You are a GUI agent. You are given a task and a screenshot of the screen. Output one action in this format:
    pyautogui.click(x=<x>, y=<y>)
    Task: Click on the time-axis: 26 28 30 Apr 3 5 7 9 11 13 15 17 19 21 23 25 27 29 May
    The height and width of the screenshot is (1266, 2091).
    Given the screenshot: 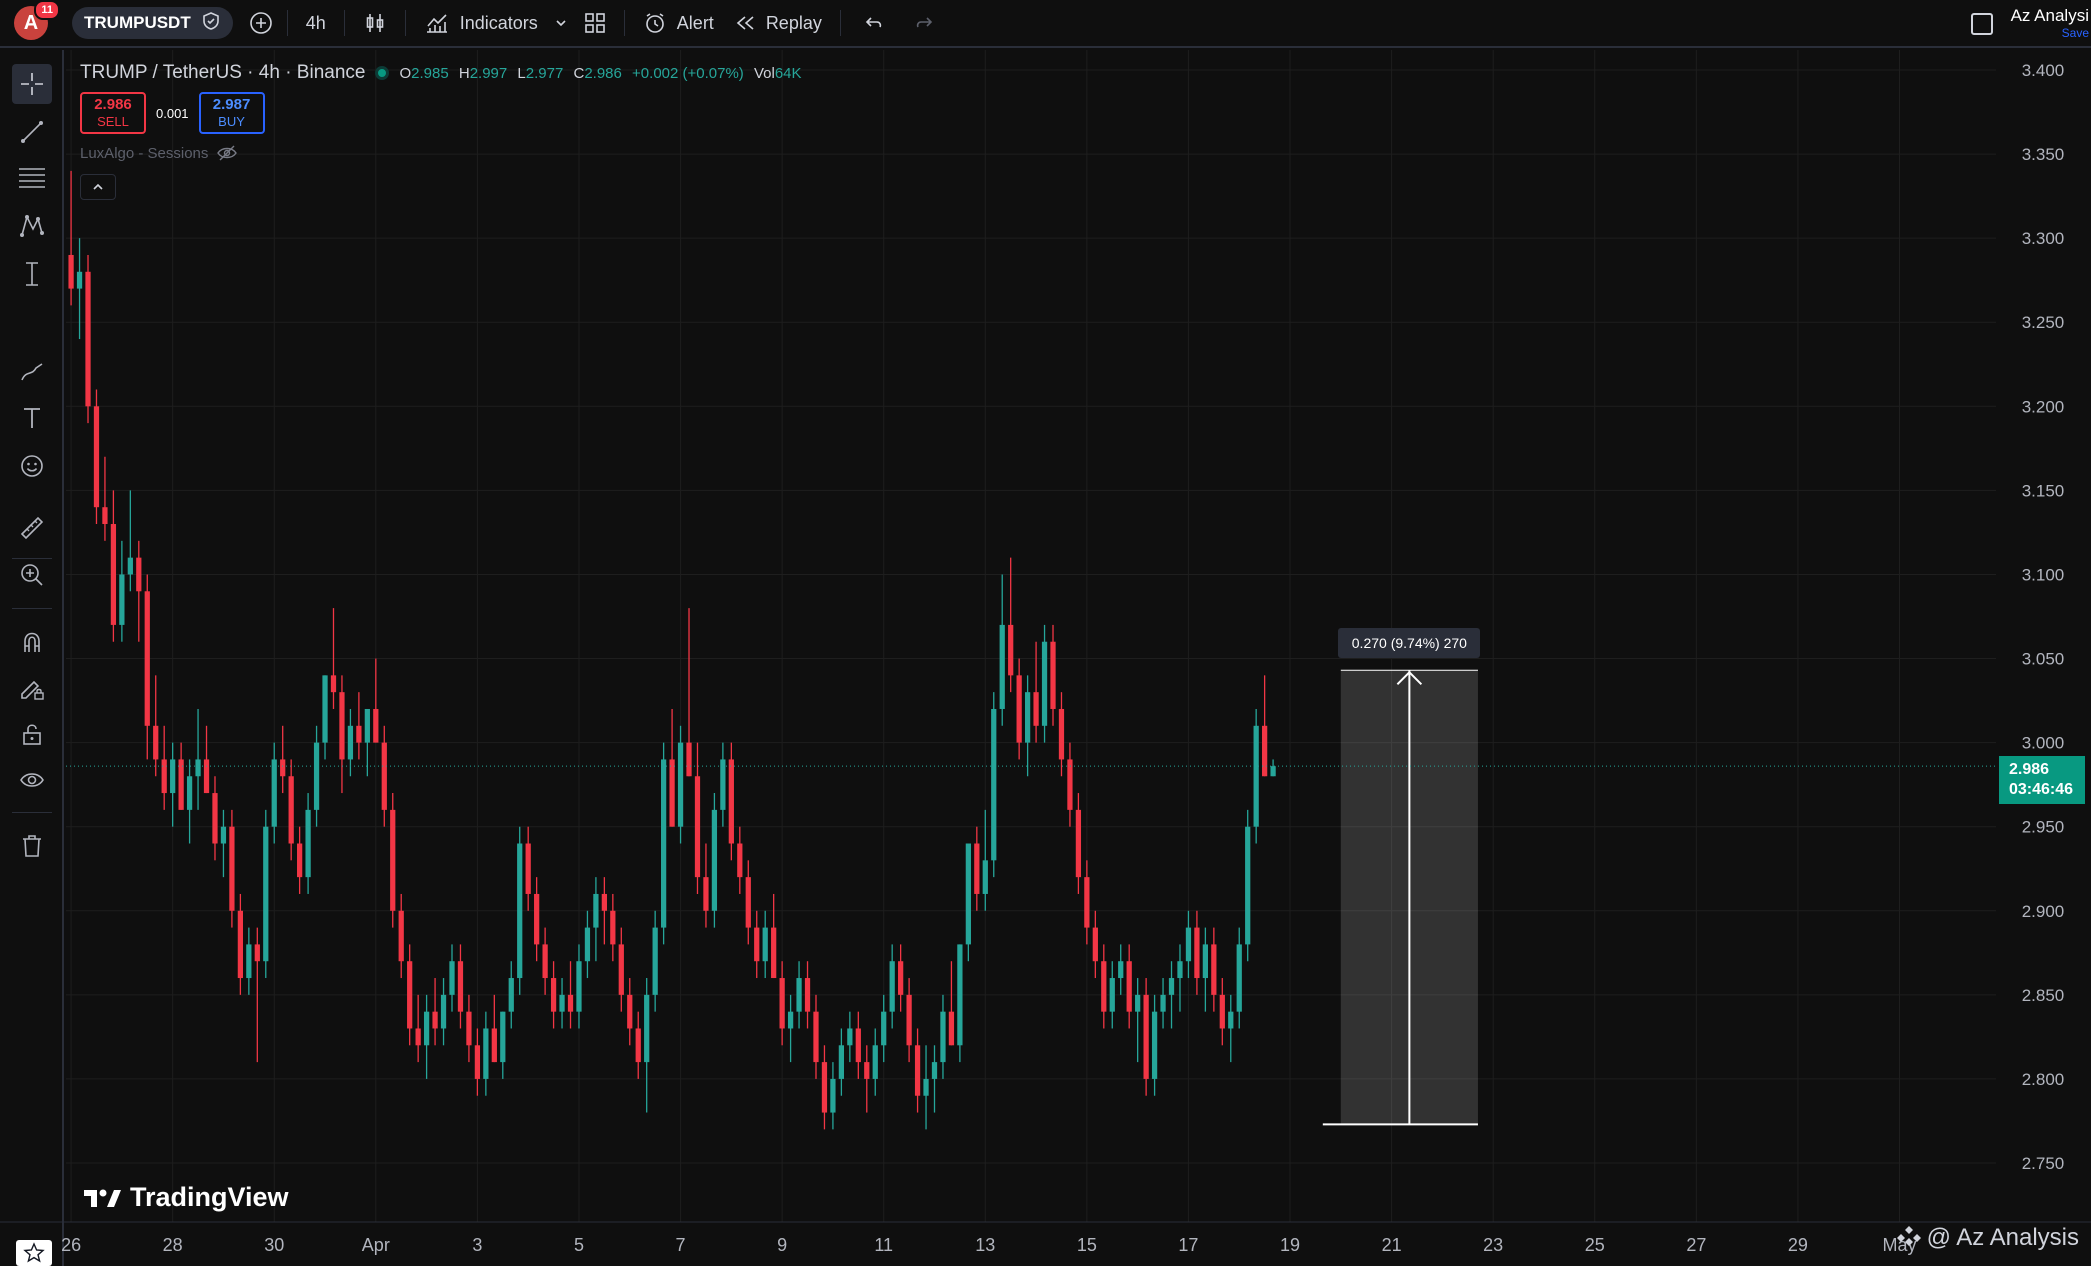 What is the action you would take?
    pyautogui.click(x=1045, y=1238)
    